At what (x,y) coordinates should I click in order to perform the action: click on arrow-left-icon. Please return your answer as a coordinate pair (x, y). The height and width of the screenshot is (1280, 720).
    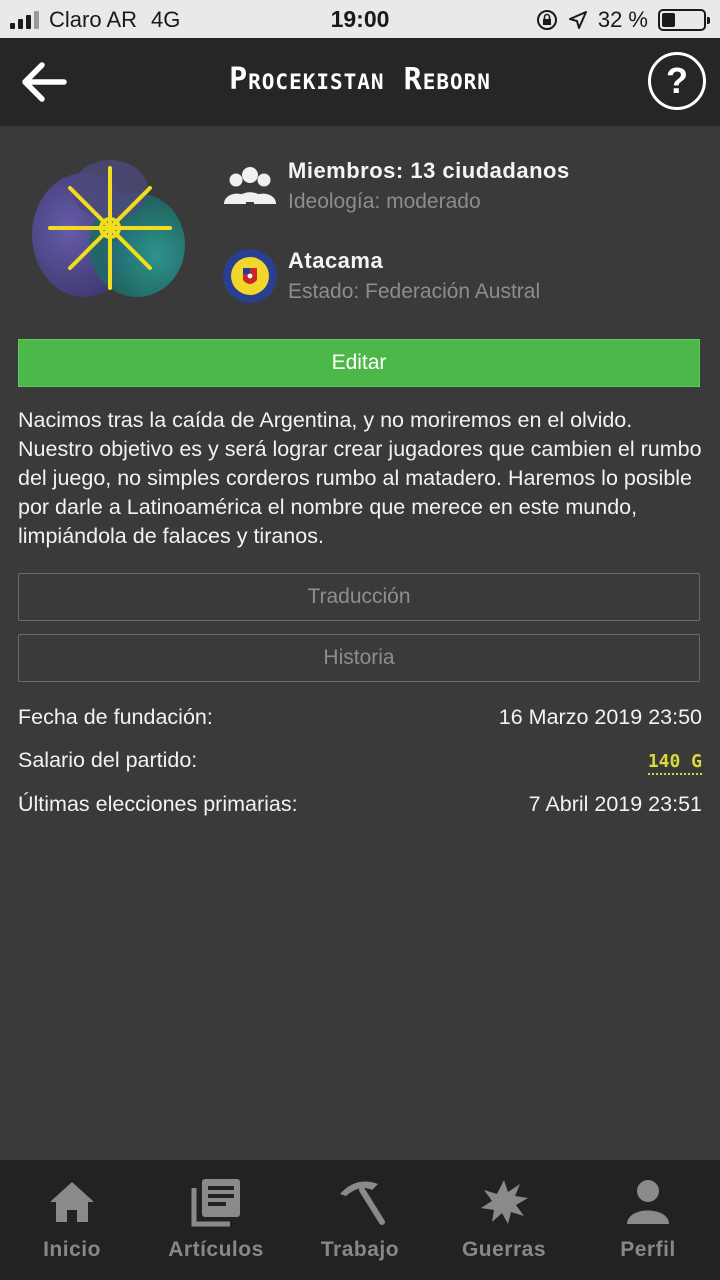
    Looking at the image, I should click on (44, 82).